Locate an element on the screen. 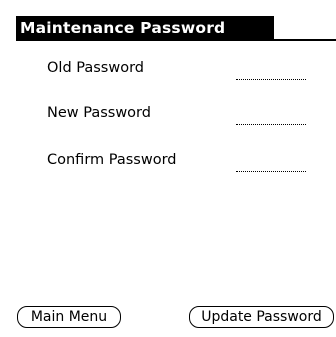 The width and height of the screenshot is (336, 337). new-password-field is located at coordinates (271, 114).